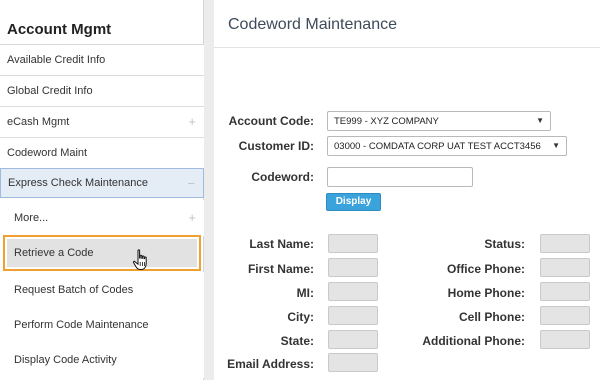  Describe the element at coordinates (473, 341) in the screenshot. I see `additional-phone-label: Additional Phone:` at that location.